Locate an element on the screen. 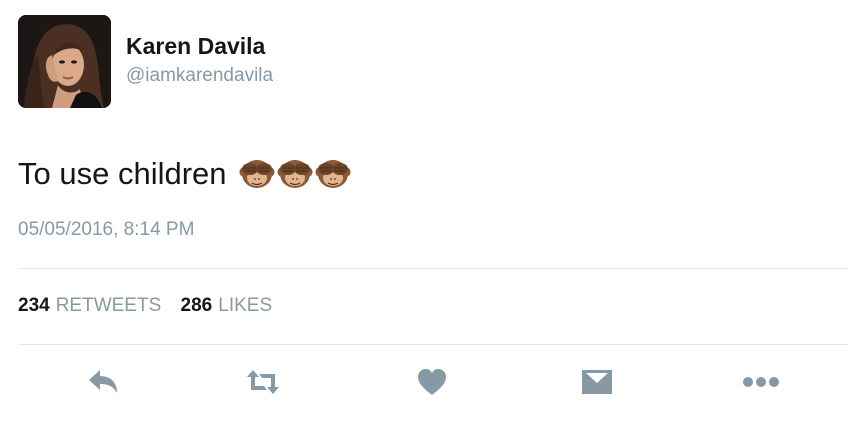 Image resolution: width=866 pixels, height=434 pixels. tweet-timestamp: 05/05/2016, 8:14 PM is located at coordinates (106, 230).